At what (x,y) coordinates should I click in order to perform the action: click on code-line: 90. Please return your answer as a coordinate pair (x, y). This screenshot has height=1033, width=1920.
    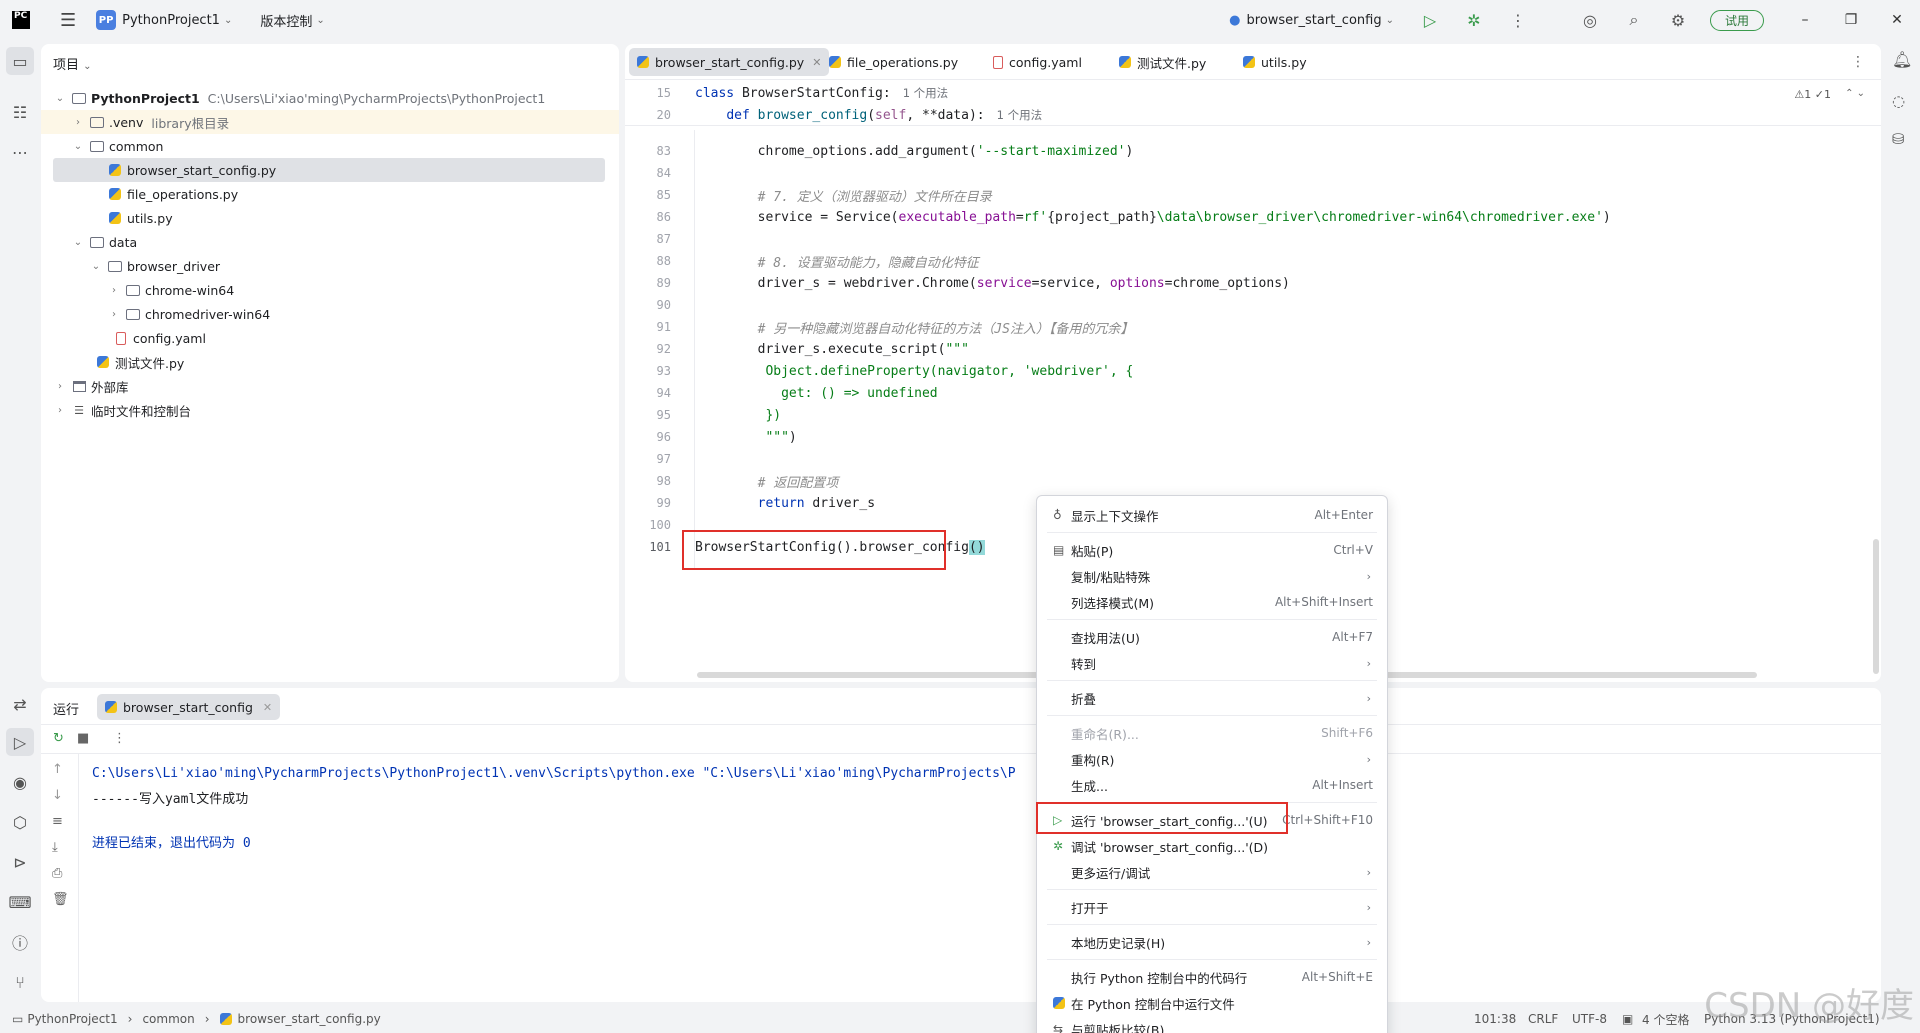
    Looking at the image, I should click on (1253, 305).